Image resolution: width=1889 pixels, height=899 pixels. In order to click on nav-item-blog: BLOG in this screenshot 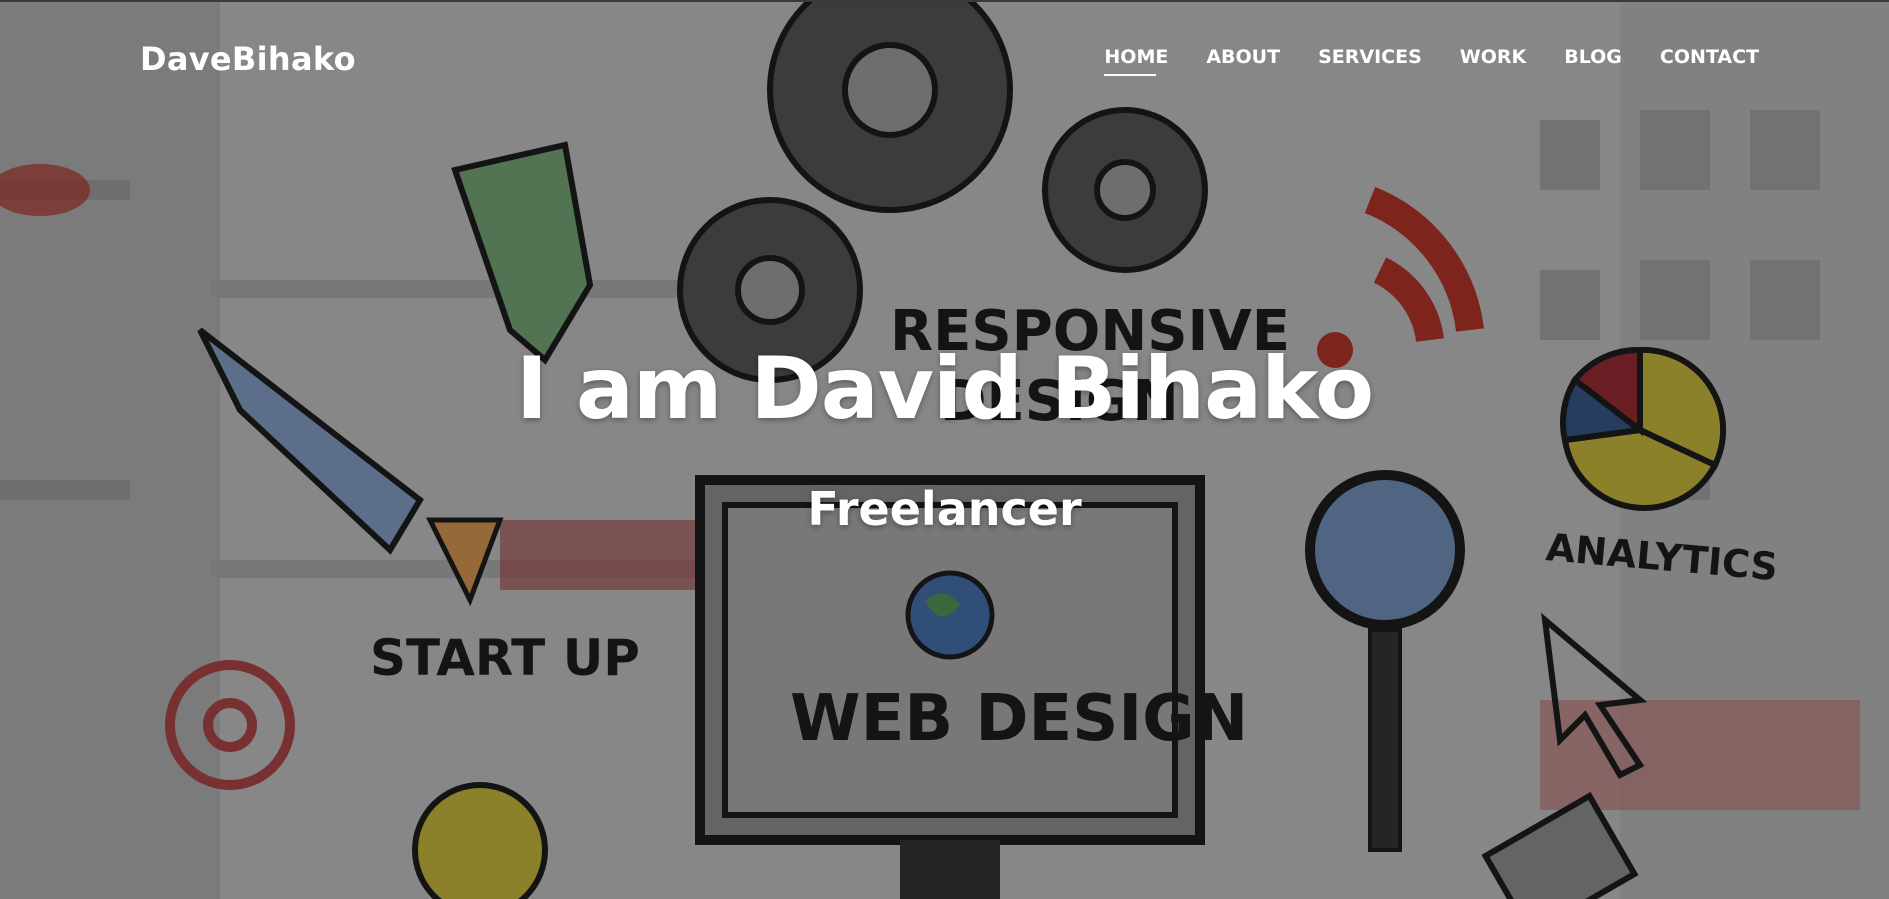, I will do `click(1593, 61)`.